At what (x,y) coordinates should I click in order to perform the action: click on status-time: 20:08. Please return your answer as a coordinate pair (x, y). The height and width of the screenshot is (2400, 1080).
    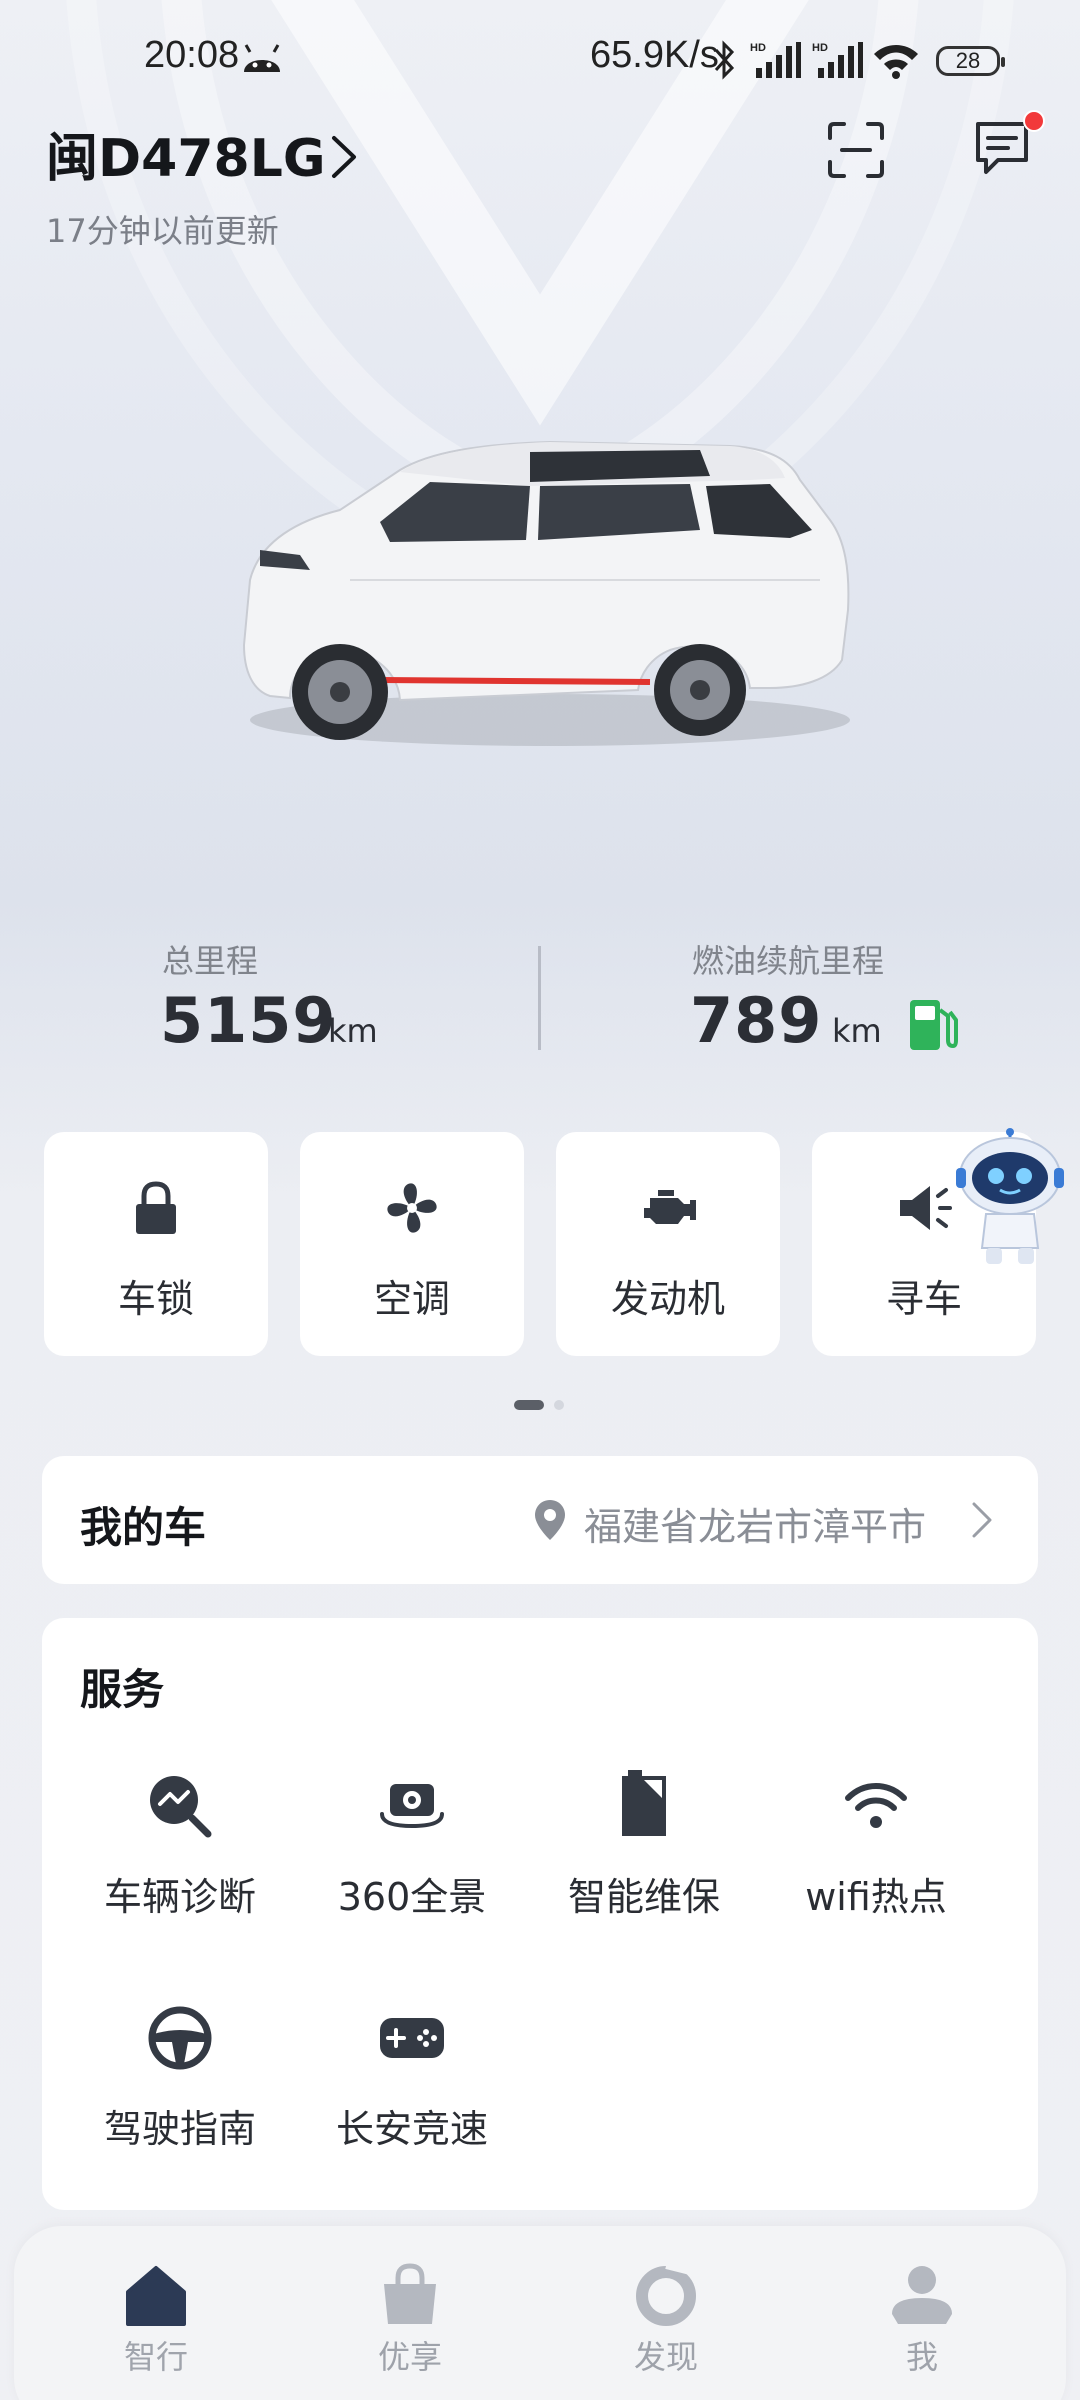
    Looking at the image, I should click on (192, 55).